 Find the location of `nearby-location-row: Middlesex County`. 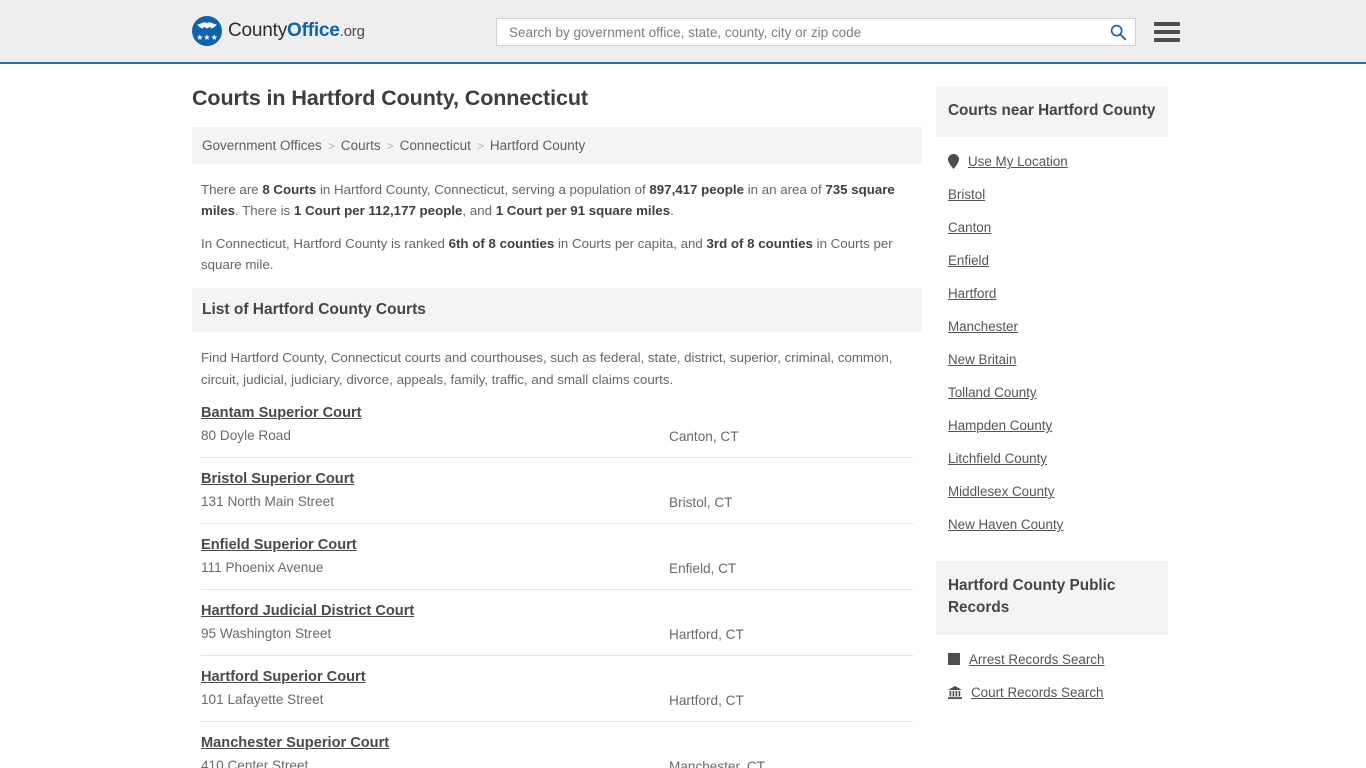

nearby-location-row: Middlesex County is located at coordinates (1052, 491).